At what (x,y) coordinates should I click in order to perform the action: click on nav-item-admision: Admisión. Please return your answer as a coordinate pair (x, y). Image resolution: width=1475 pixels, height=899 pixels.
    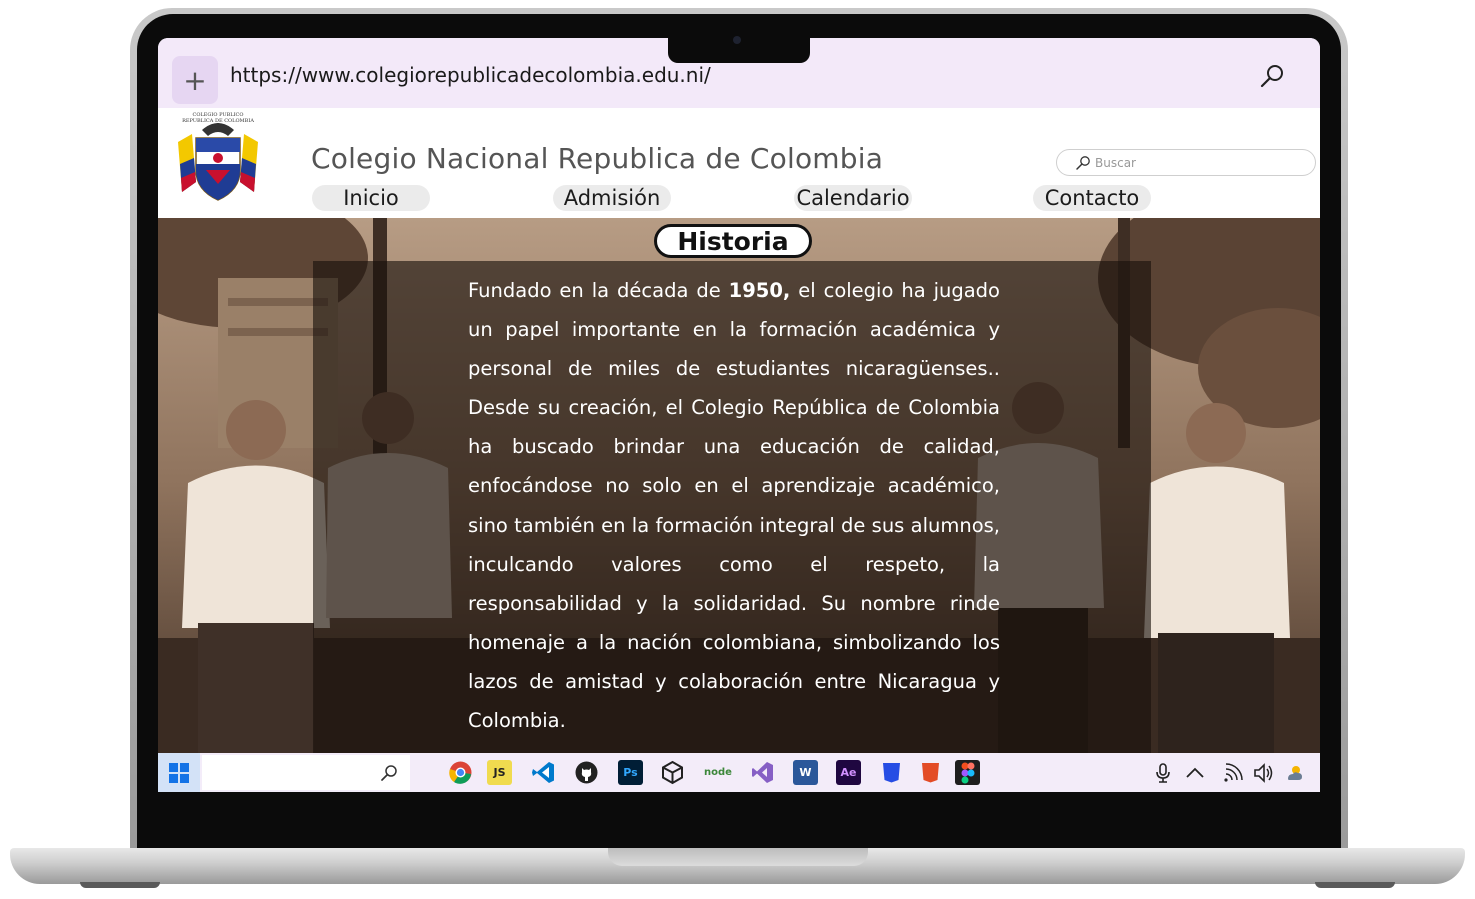
    Looking at the image, I should click on (612, 198).